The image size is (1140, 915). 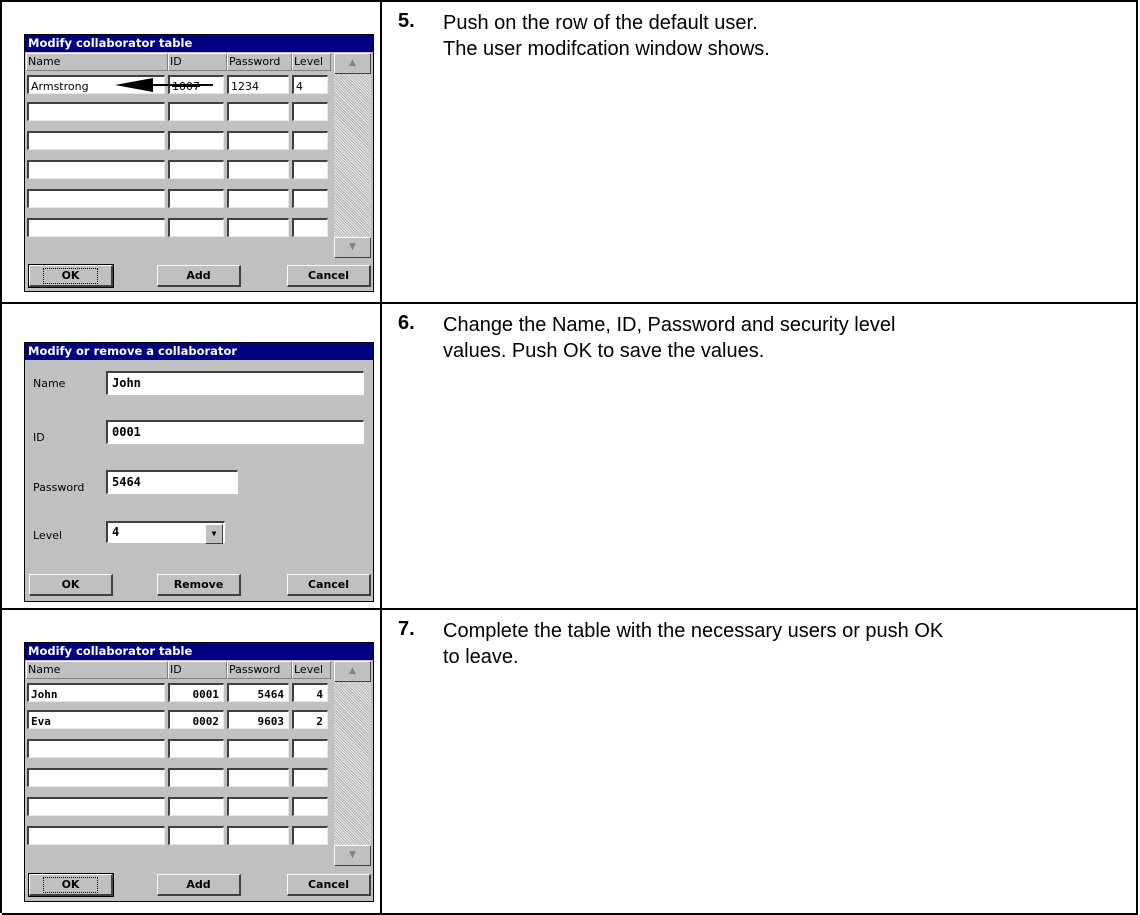 What do you see at coordinates (310, 719) in the screenshot?
I see `cell-level: 2` at bounding box center [310, 719].